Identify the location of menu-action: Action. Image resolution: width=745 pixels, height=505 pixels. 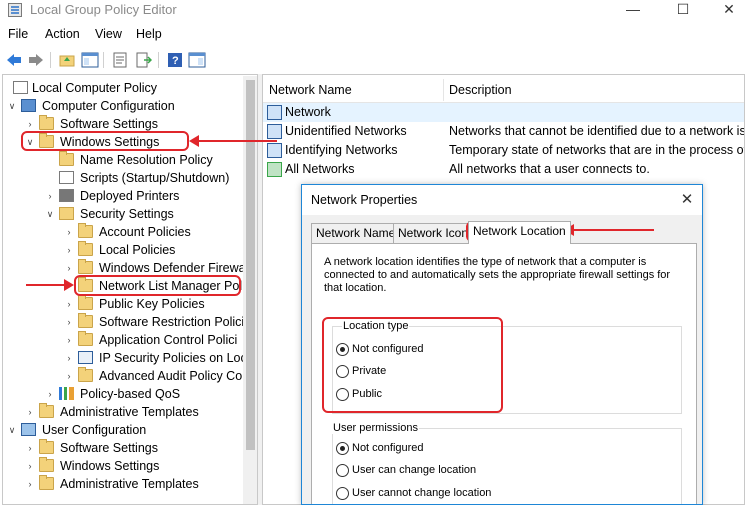
(62, 34).